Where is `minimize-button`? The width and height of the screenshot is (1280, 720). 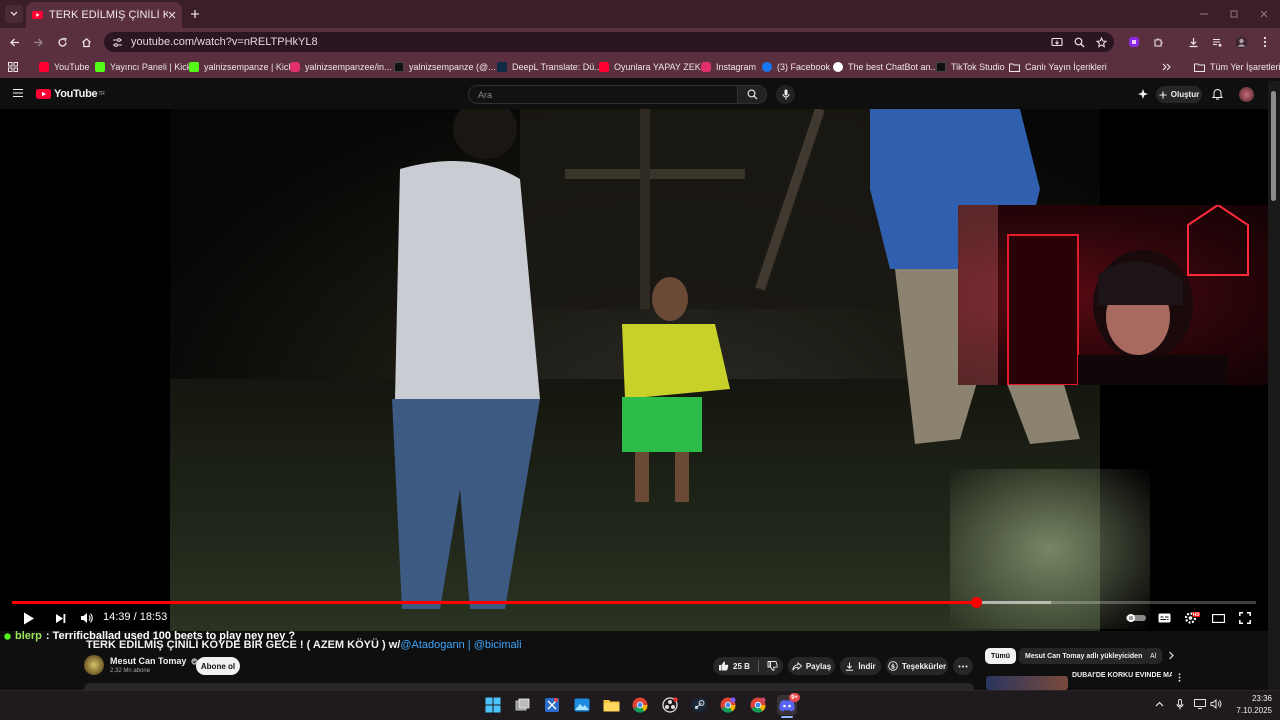 minimize-button is located at coordinates (1204, 14).